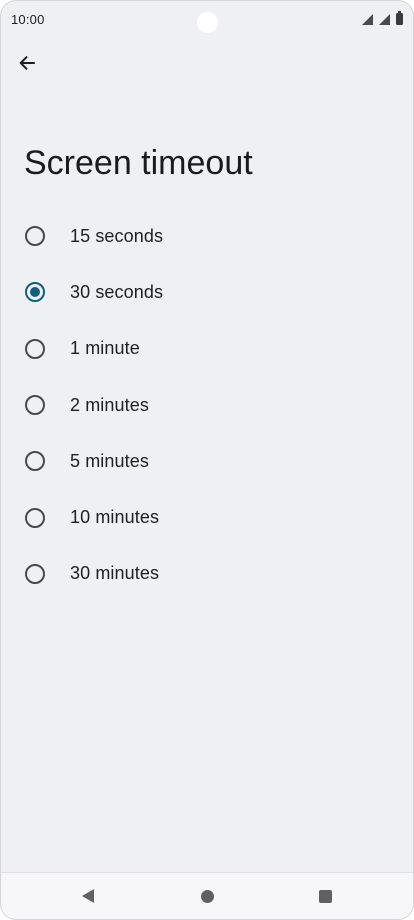 The image size is (414, 920). What do you see at coordinates (109, 404) in the screenshot?
I see `option-label: 2 minutes` at bounding box center [109, 404].